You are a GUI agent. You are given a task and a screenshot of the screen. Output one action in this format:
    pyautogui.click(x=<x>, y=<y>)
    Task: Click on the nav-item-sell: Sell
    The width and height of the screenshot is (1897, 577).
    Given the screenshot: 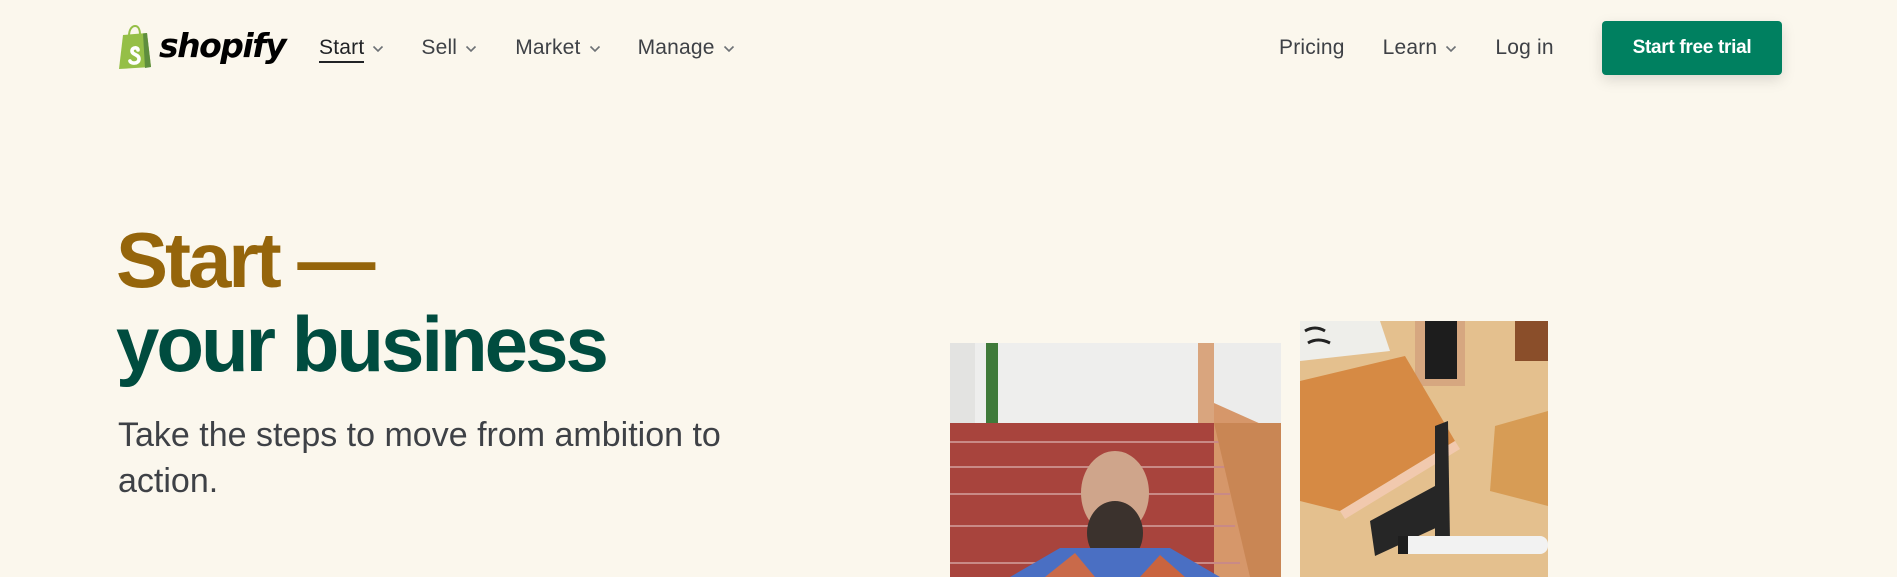 What is the action you would take?
    pyautogui.click(x=449, y=48)
    